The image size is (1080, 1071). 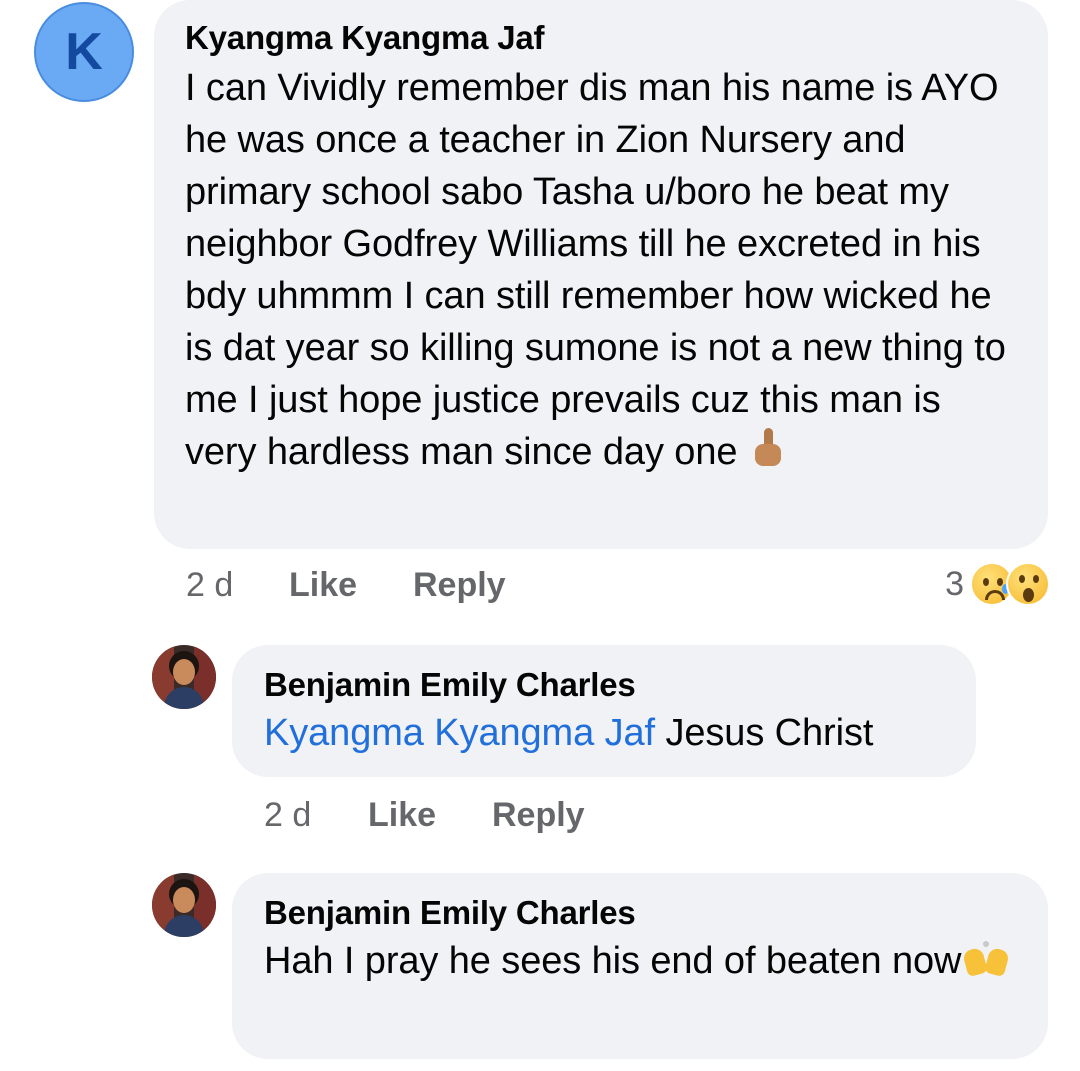 What do you see at coordinates (769, 733) in the screenshot?
I see `reply-text: Jesus Christ` at bounding box center [769, 733].